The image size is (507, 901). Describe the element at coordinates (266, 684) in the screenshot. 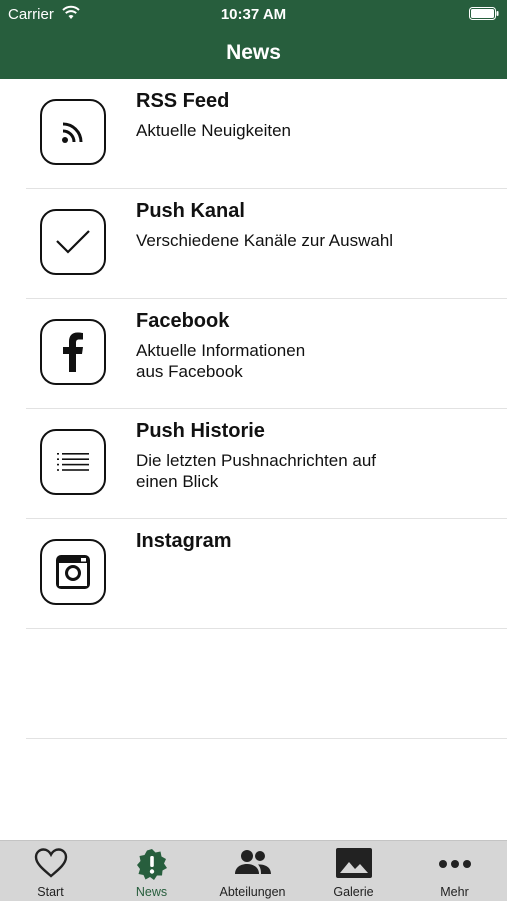

I see `empty-row` at that location.